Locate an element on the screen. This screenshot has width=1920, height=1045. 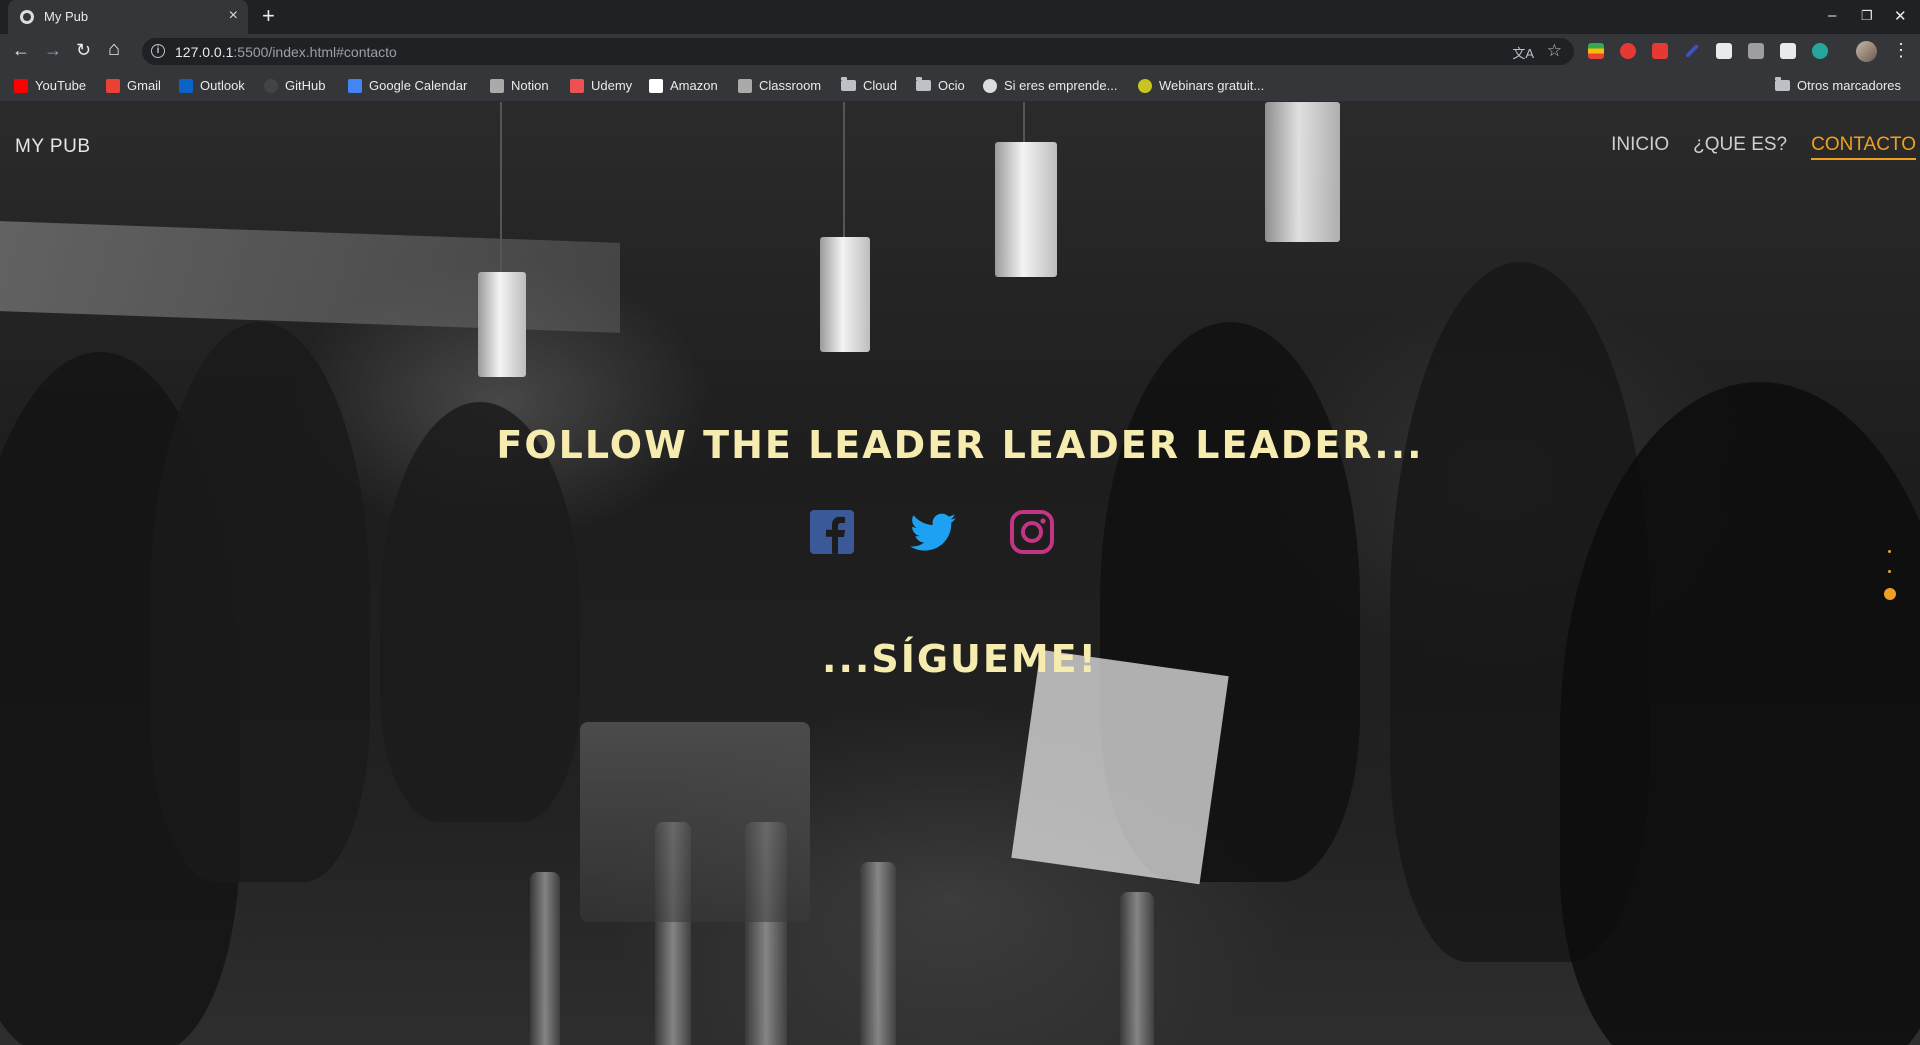
tab-my-pub: My Pub × is located at coordinates (128, 17).